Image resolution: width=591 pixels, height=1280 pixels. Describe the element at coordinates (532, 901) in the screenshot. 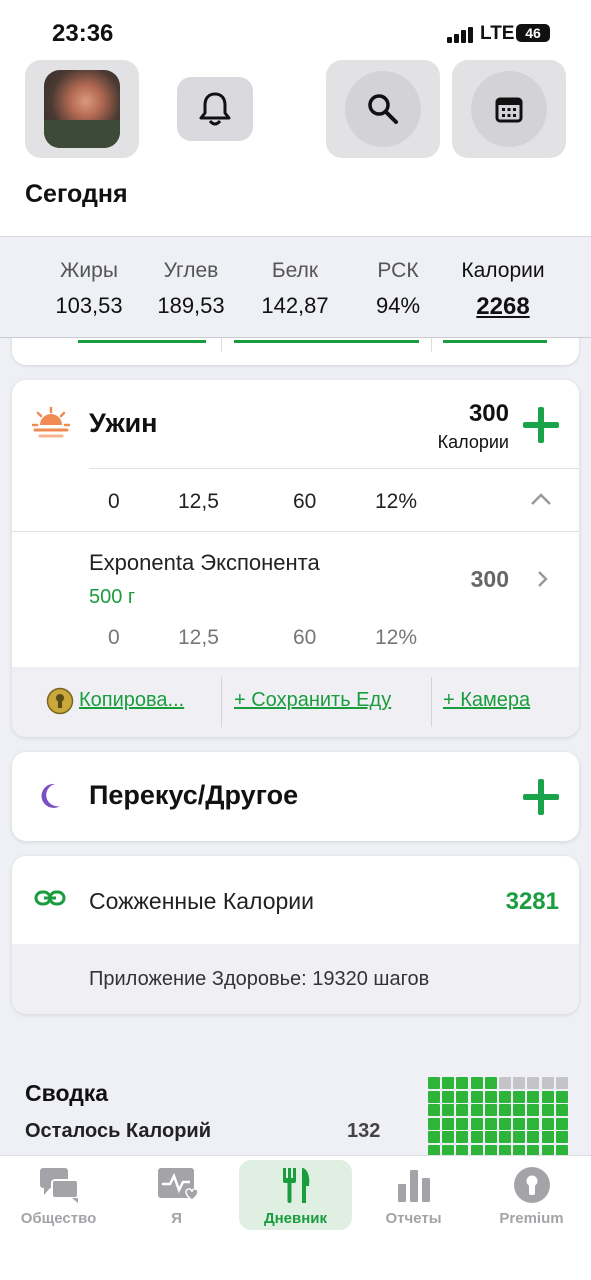

I see `burned-calories-value: 3281` at that location.